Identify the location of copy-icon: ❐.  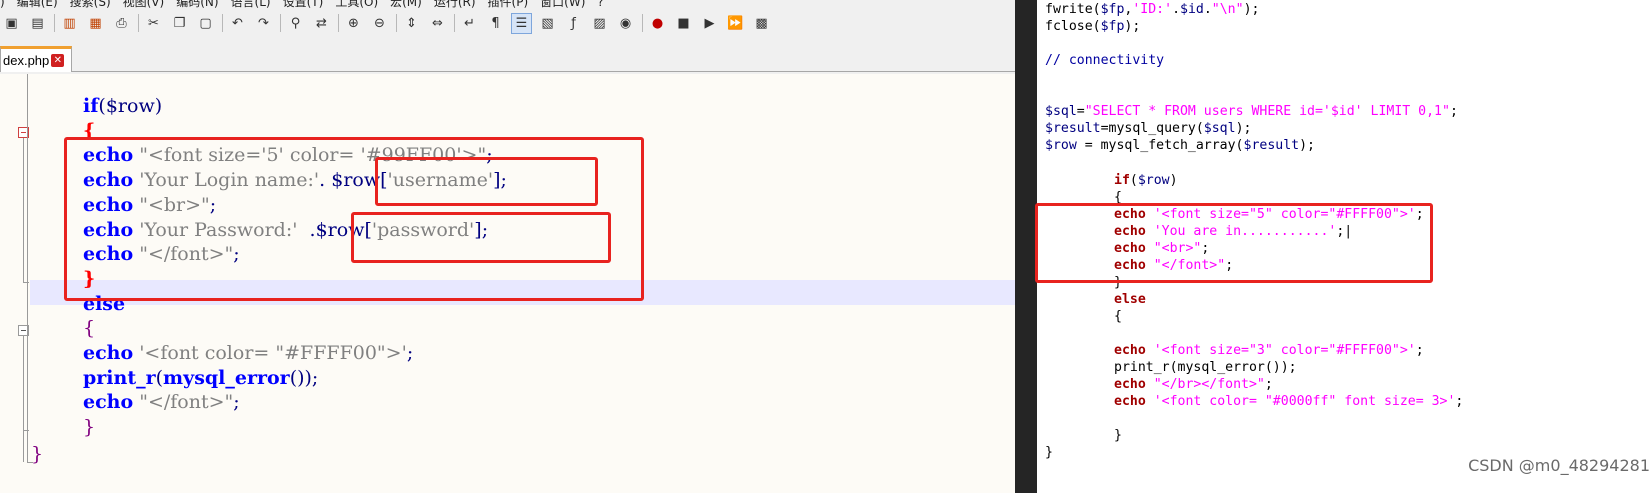
(179, 23).